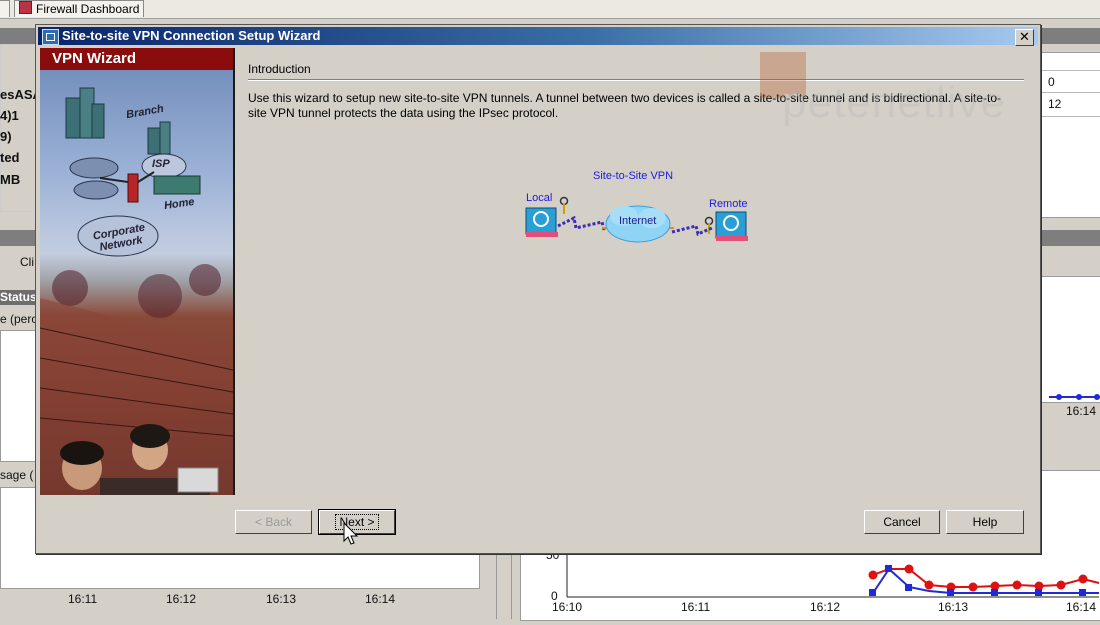 This screenshot has width=1100, height=625. Describe the element at coordinates (728, 204) in the screenshot. I see `remote-label: Remote` at that location.